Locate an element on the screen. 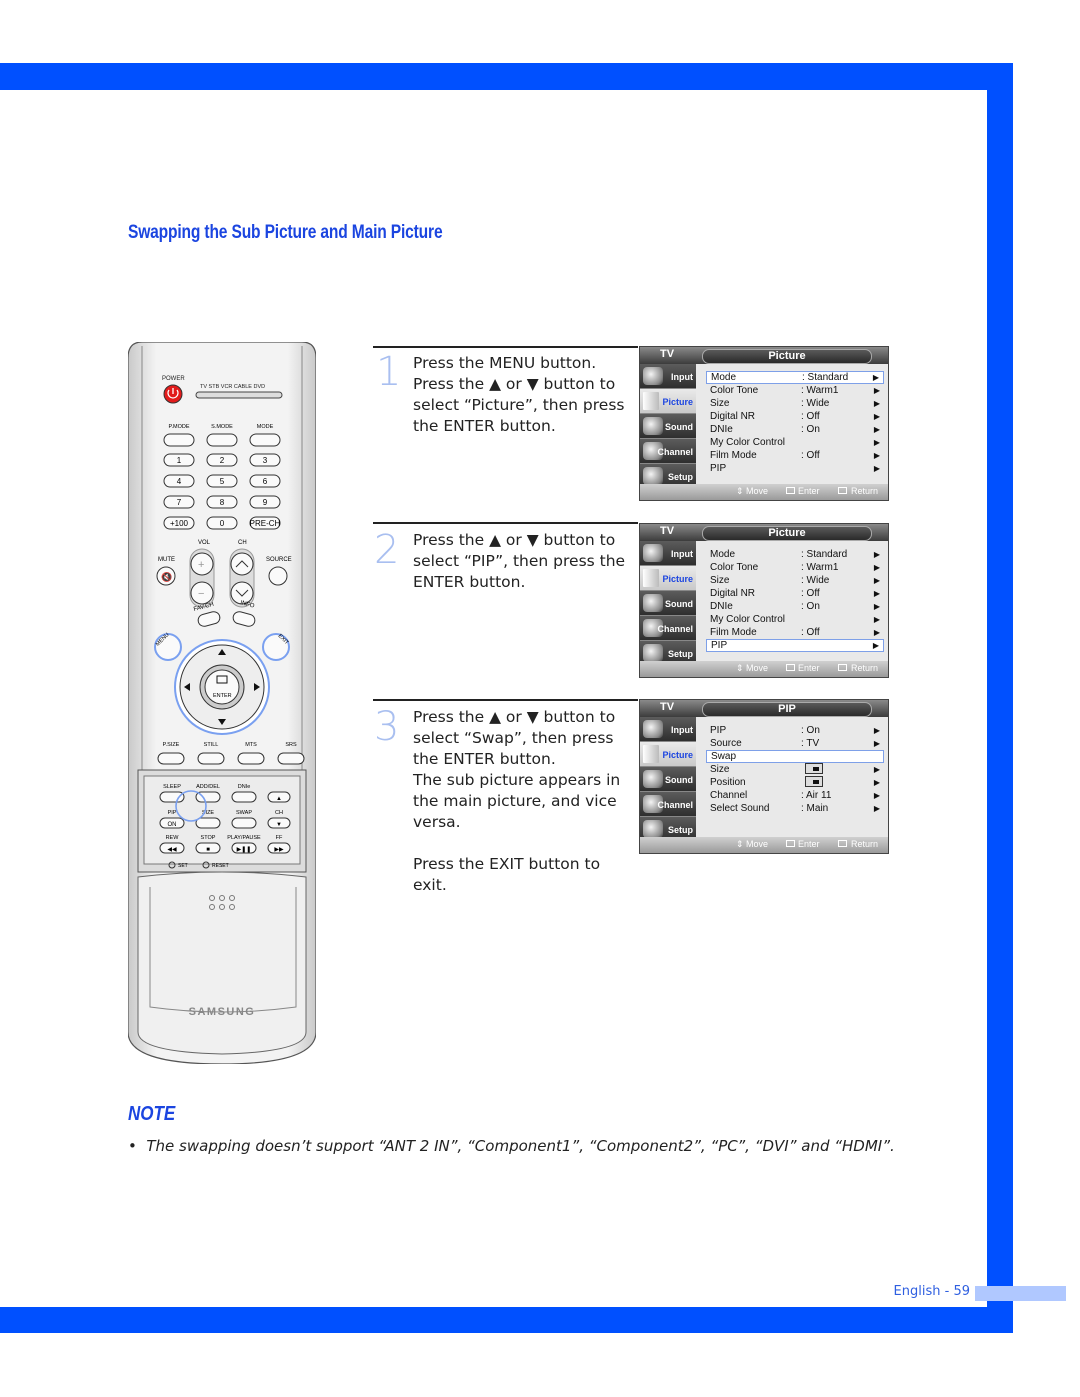  osd-row-value: : On is located at coordinates (810, 606).